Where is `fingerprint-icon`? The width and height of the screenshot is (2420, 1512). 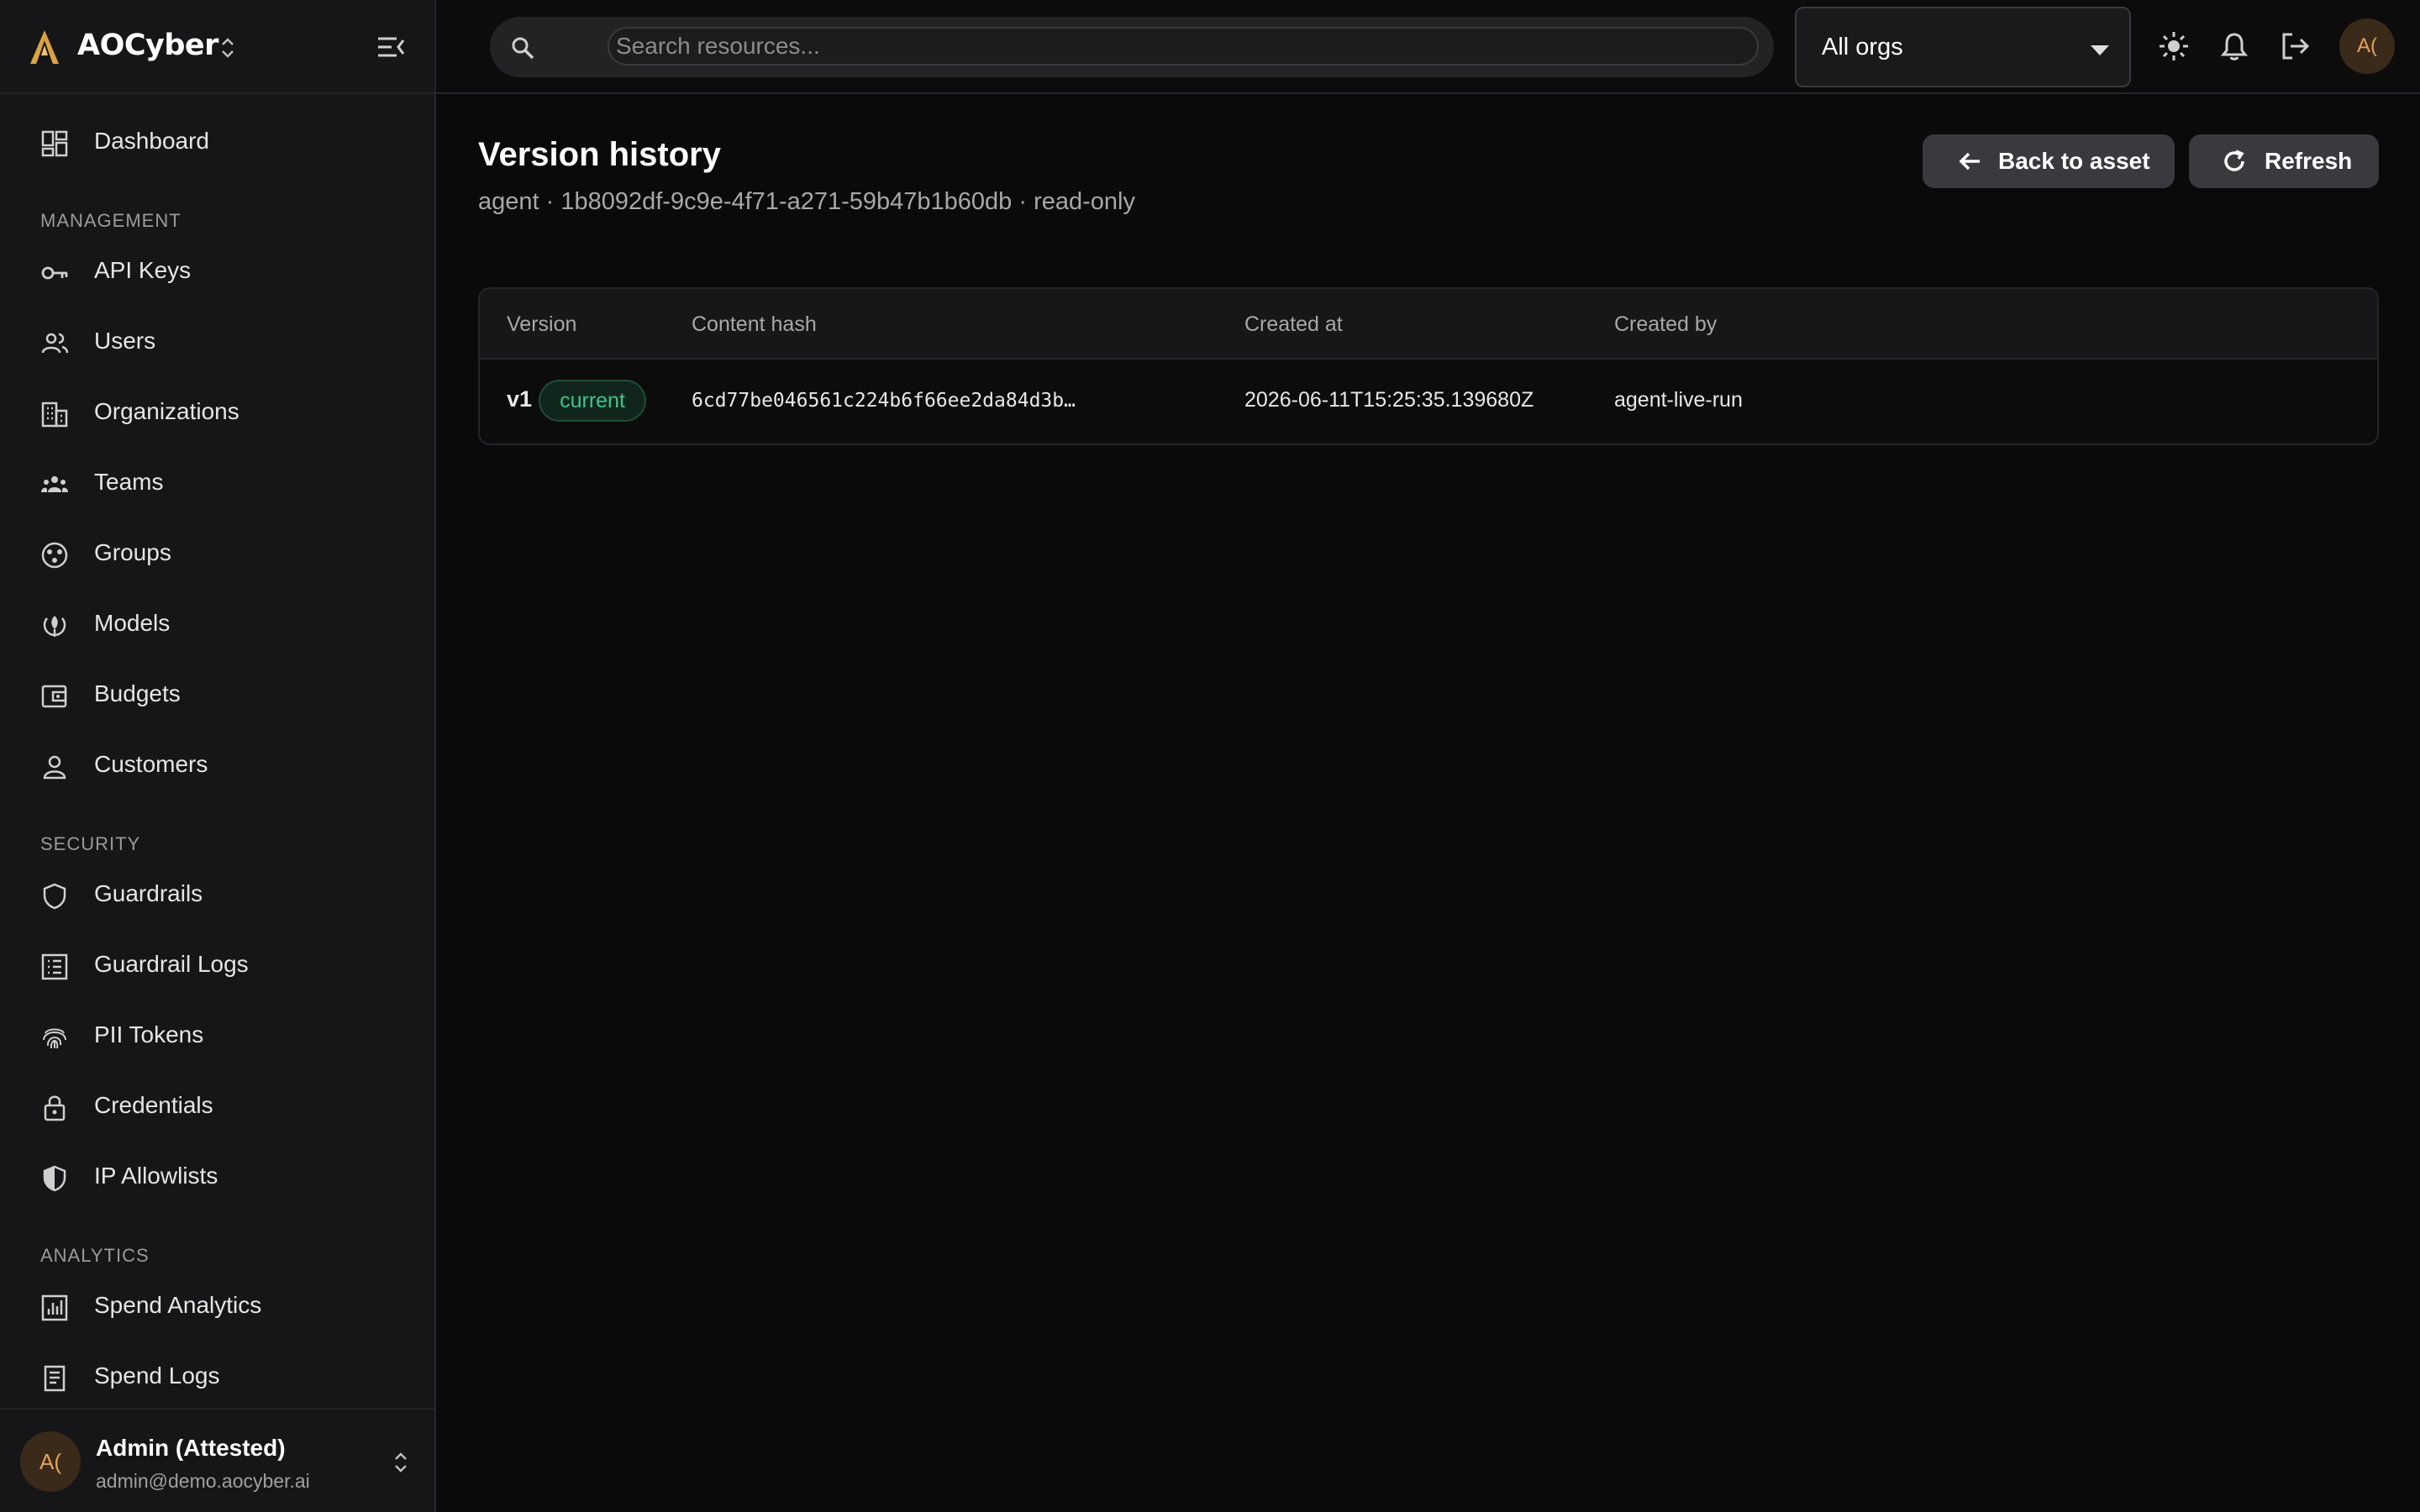
fingerprint-icon is located at coordinates (54, 1038).